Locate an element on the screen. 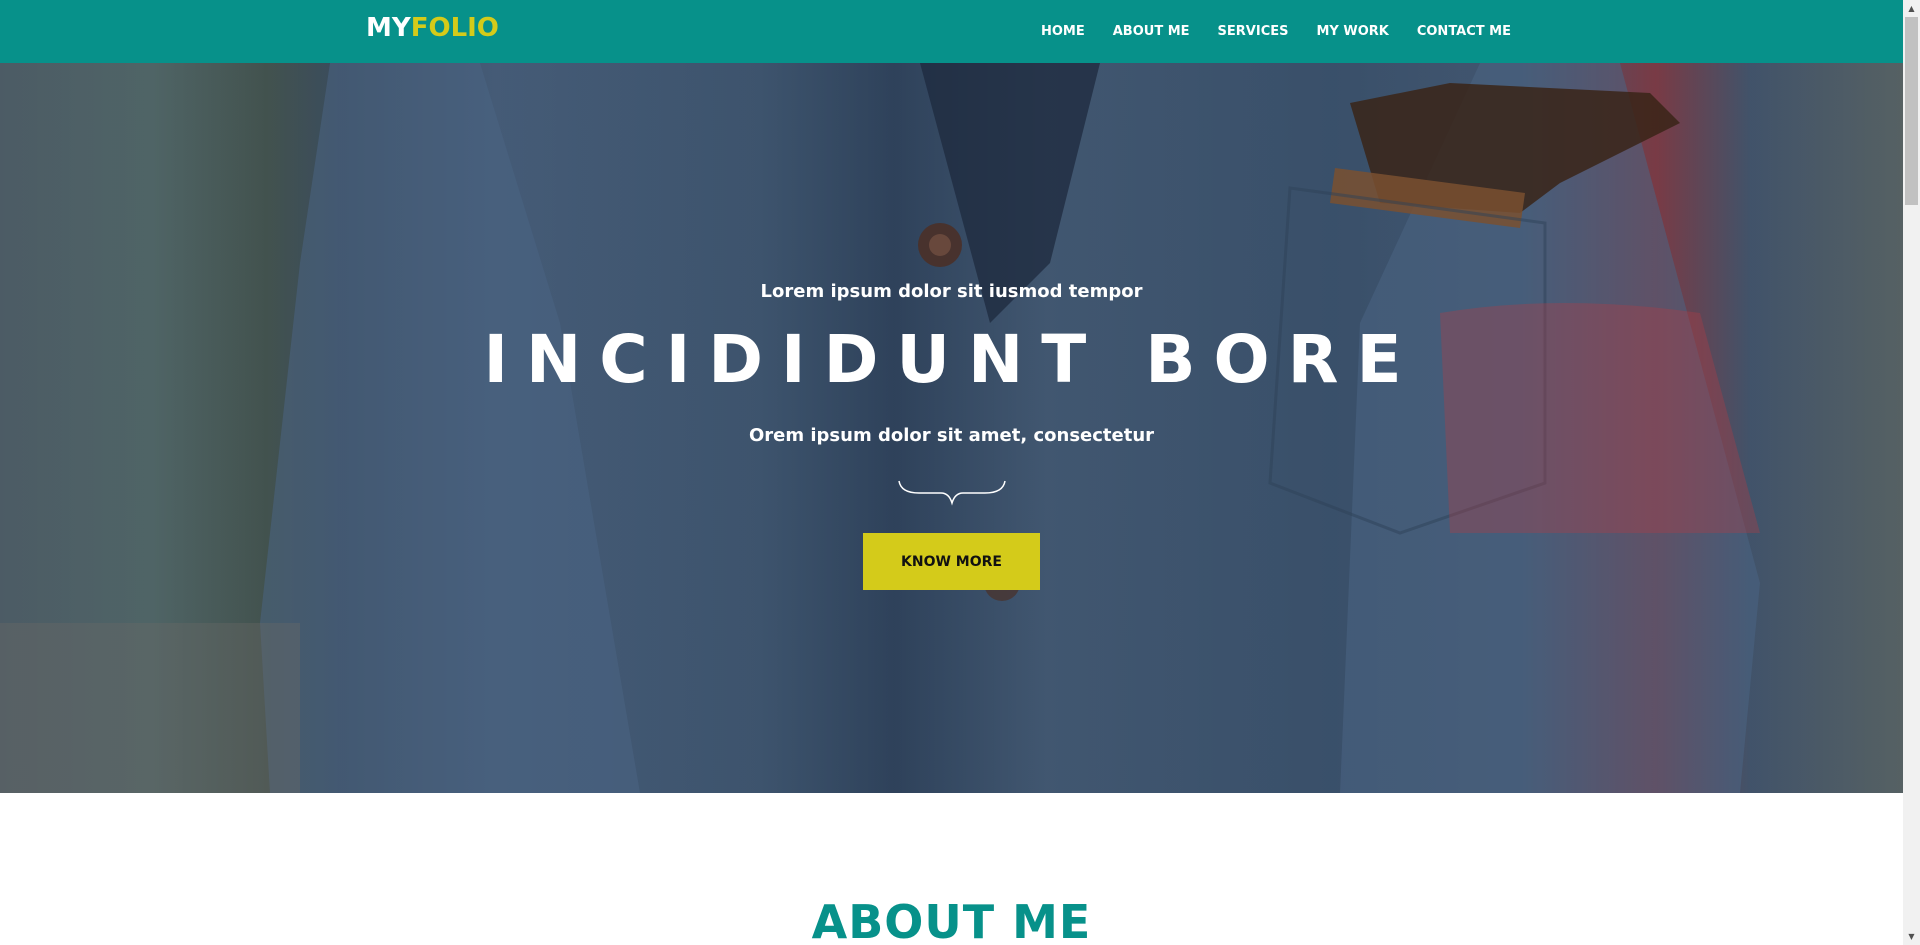 This screenshot has height=945, width=1920. vertical-scrollbar: ▲ ▼ is located at coordinates (1911, 472).